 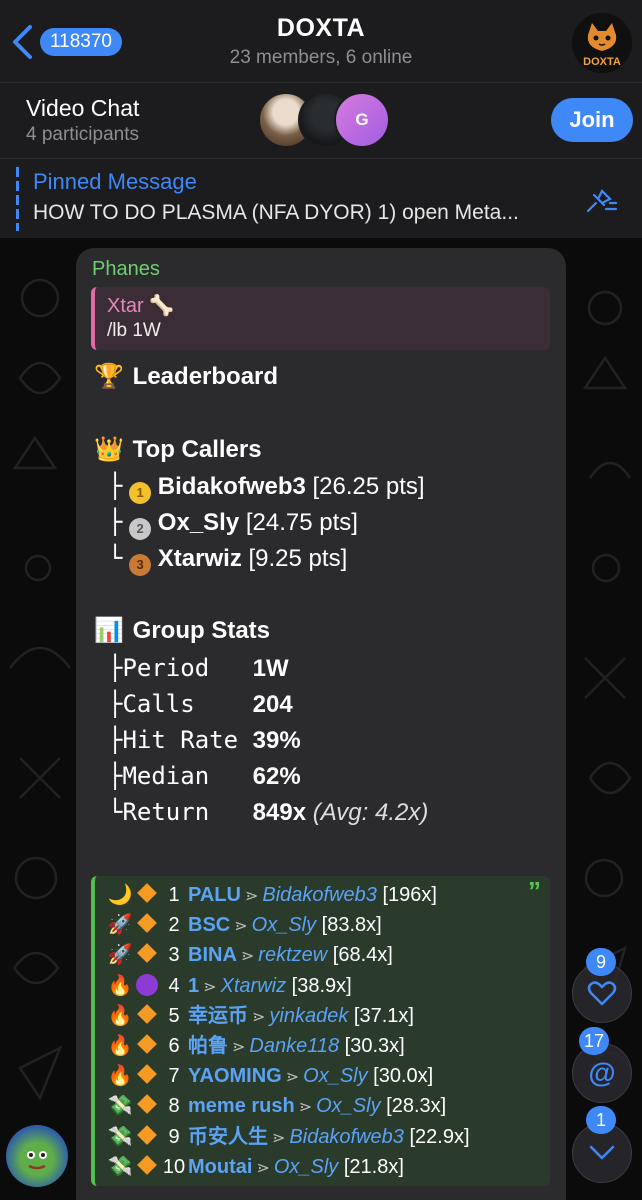 What do you see at coordinates (166, 812) in the screenshot?
I see `stat-label: Return` at bounding box center [166, 812].